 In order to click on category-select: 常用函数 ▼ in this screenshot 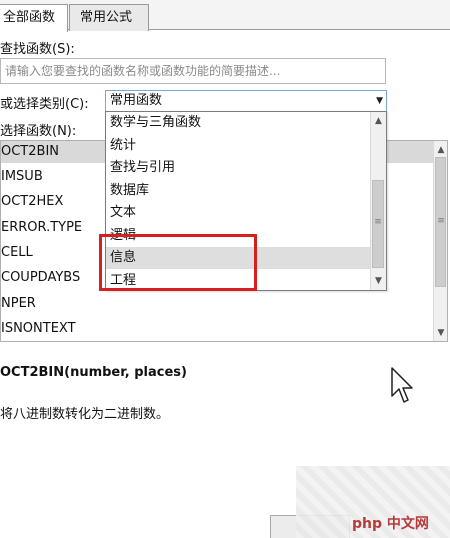, I will do `click(246, 101)`.